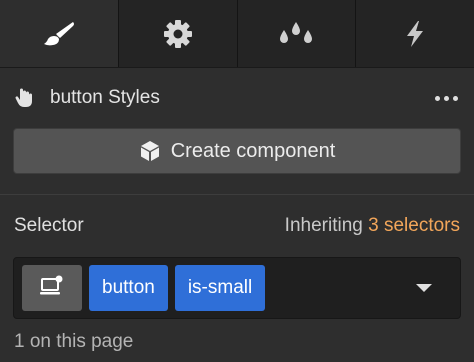  I want to click on tab-interactions, so click(415, 33).